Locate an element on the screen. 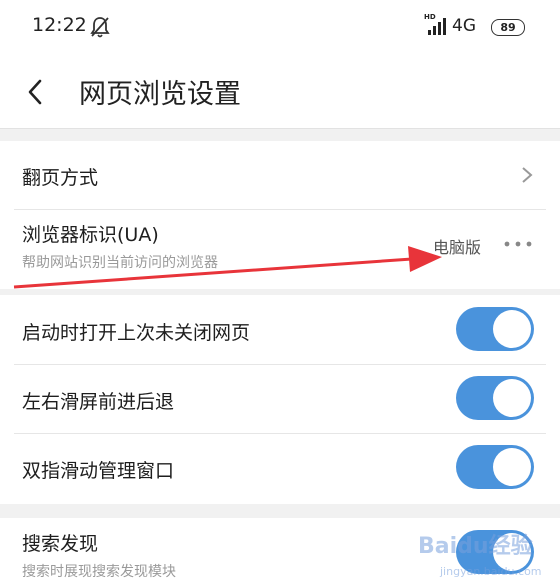  watermark-url: jingyan.baidu.com is located at coordinates (491, 571).